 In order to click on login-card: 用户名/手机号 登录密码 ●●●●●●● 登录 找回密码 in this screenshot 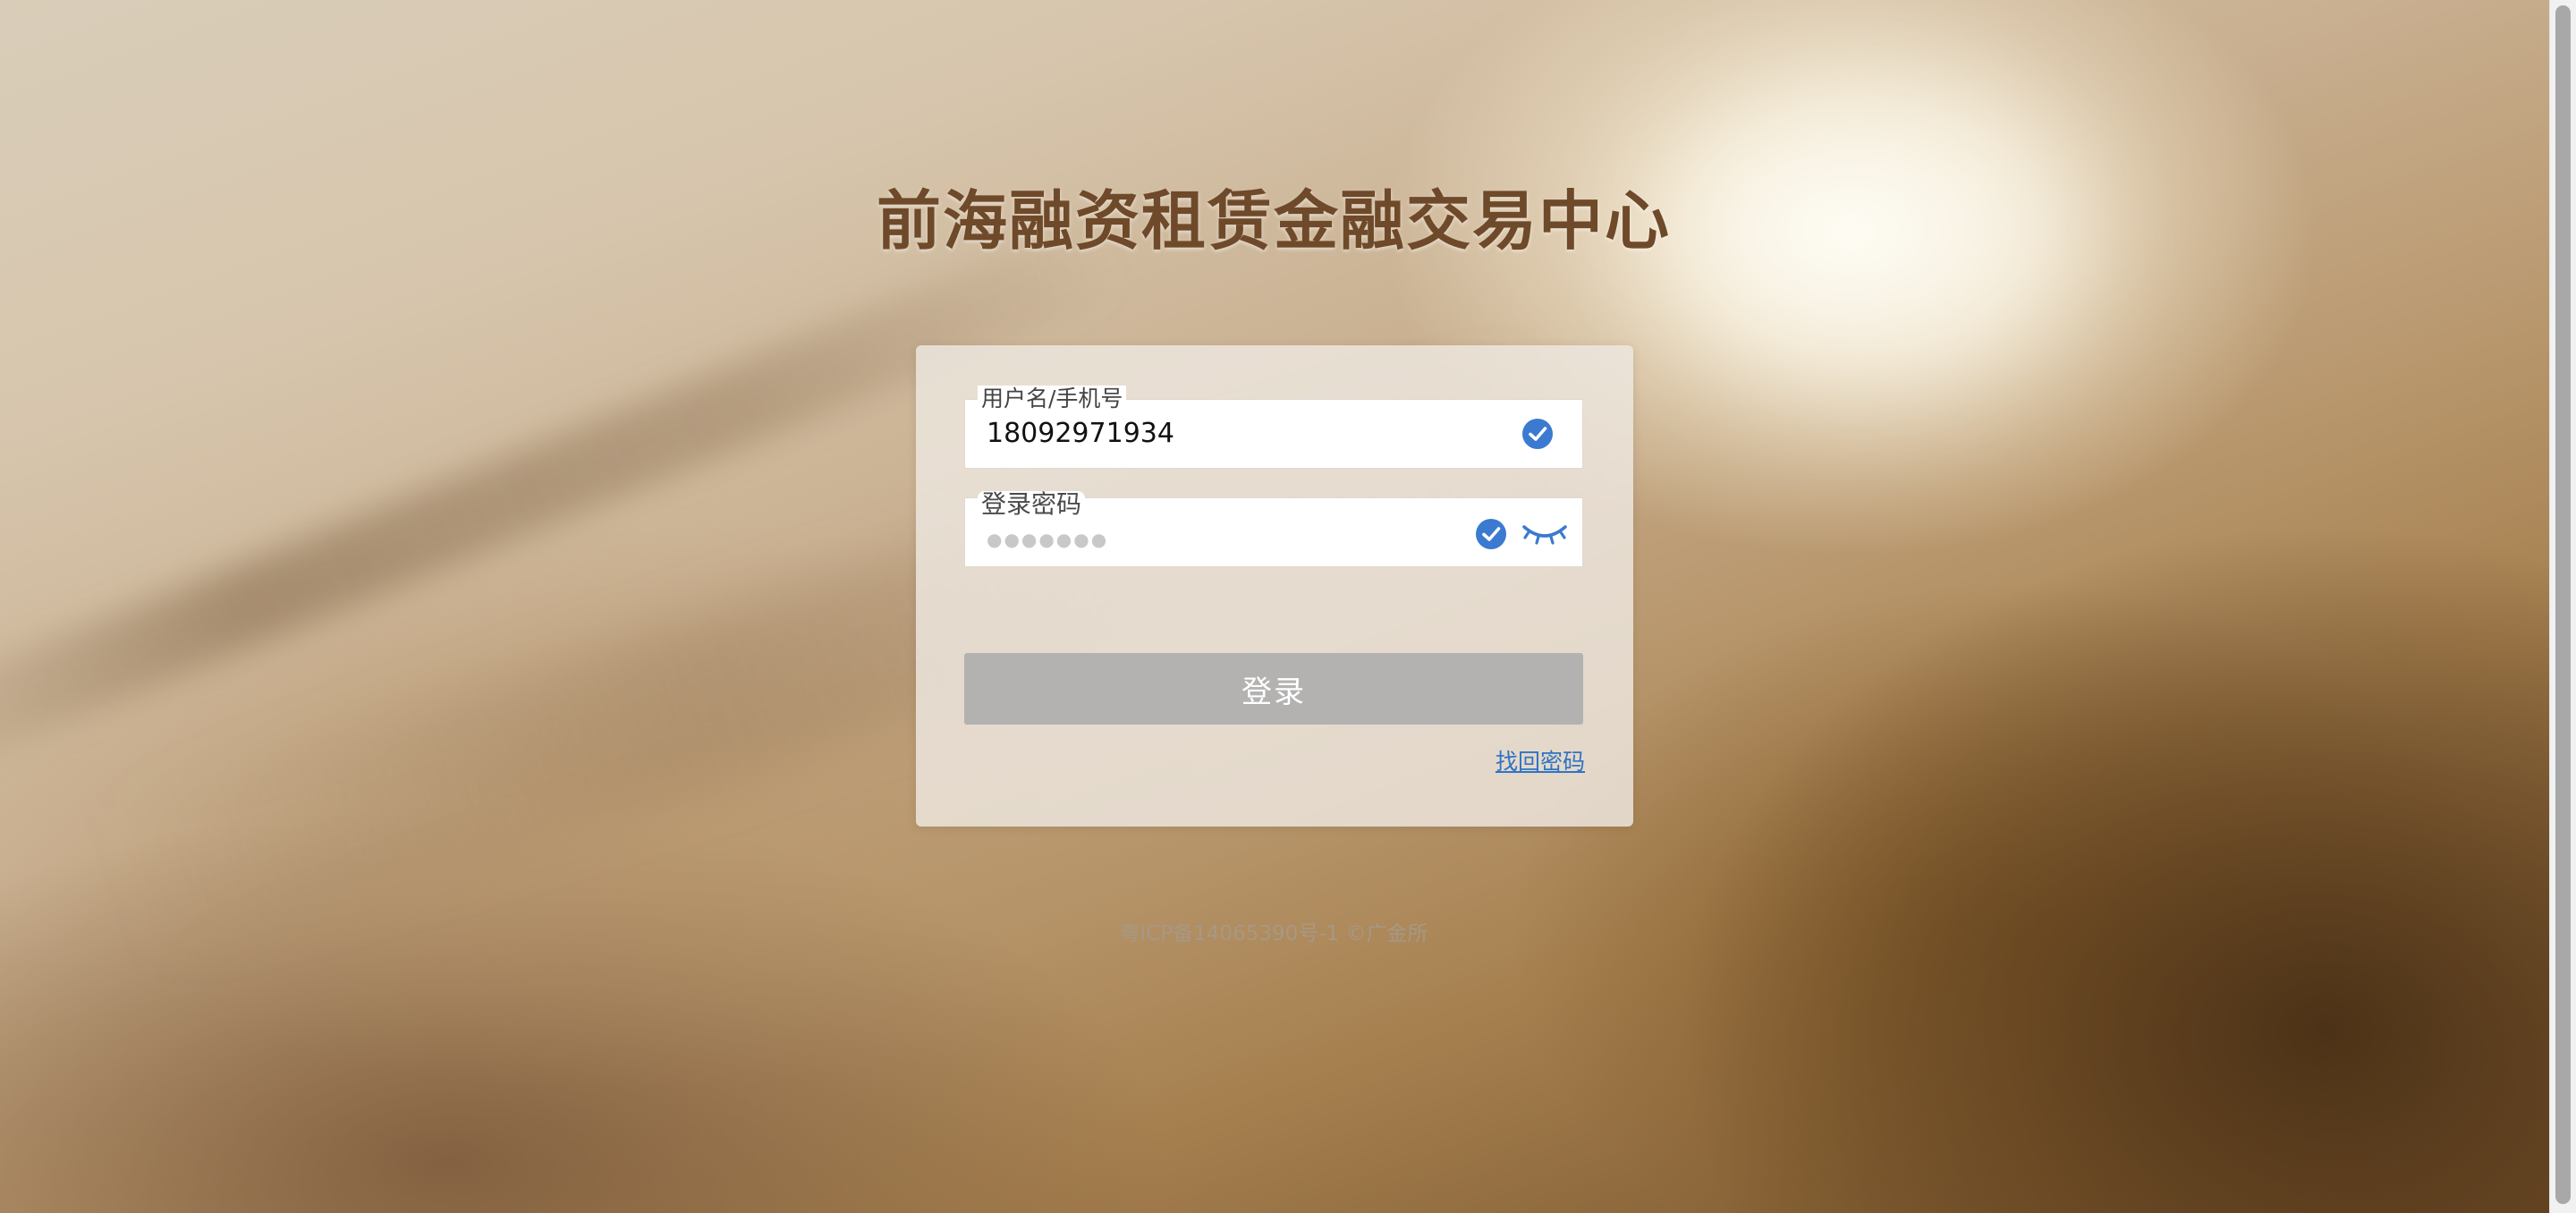, I will do `click(1274, 586)`.